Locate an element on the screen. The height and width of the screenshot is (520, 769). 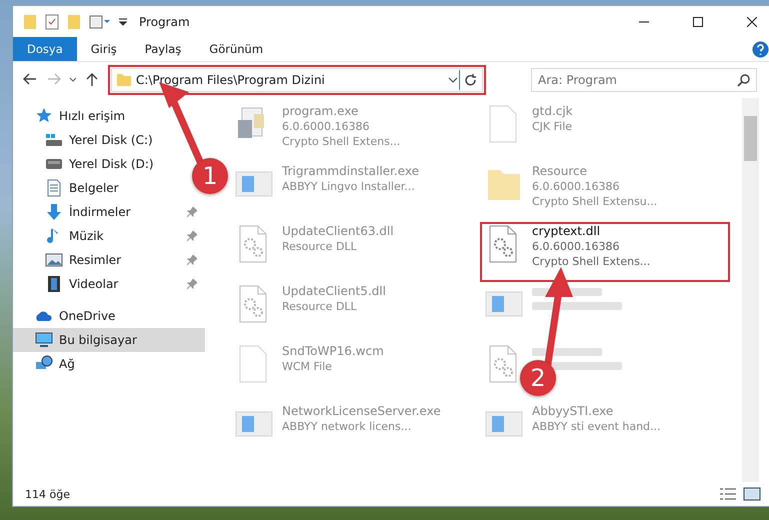
search-icon is located at coordinates (744, 80).